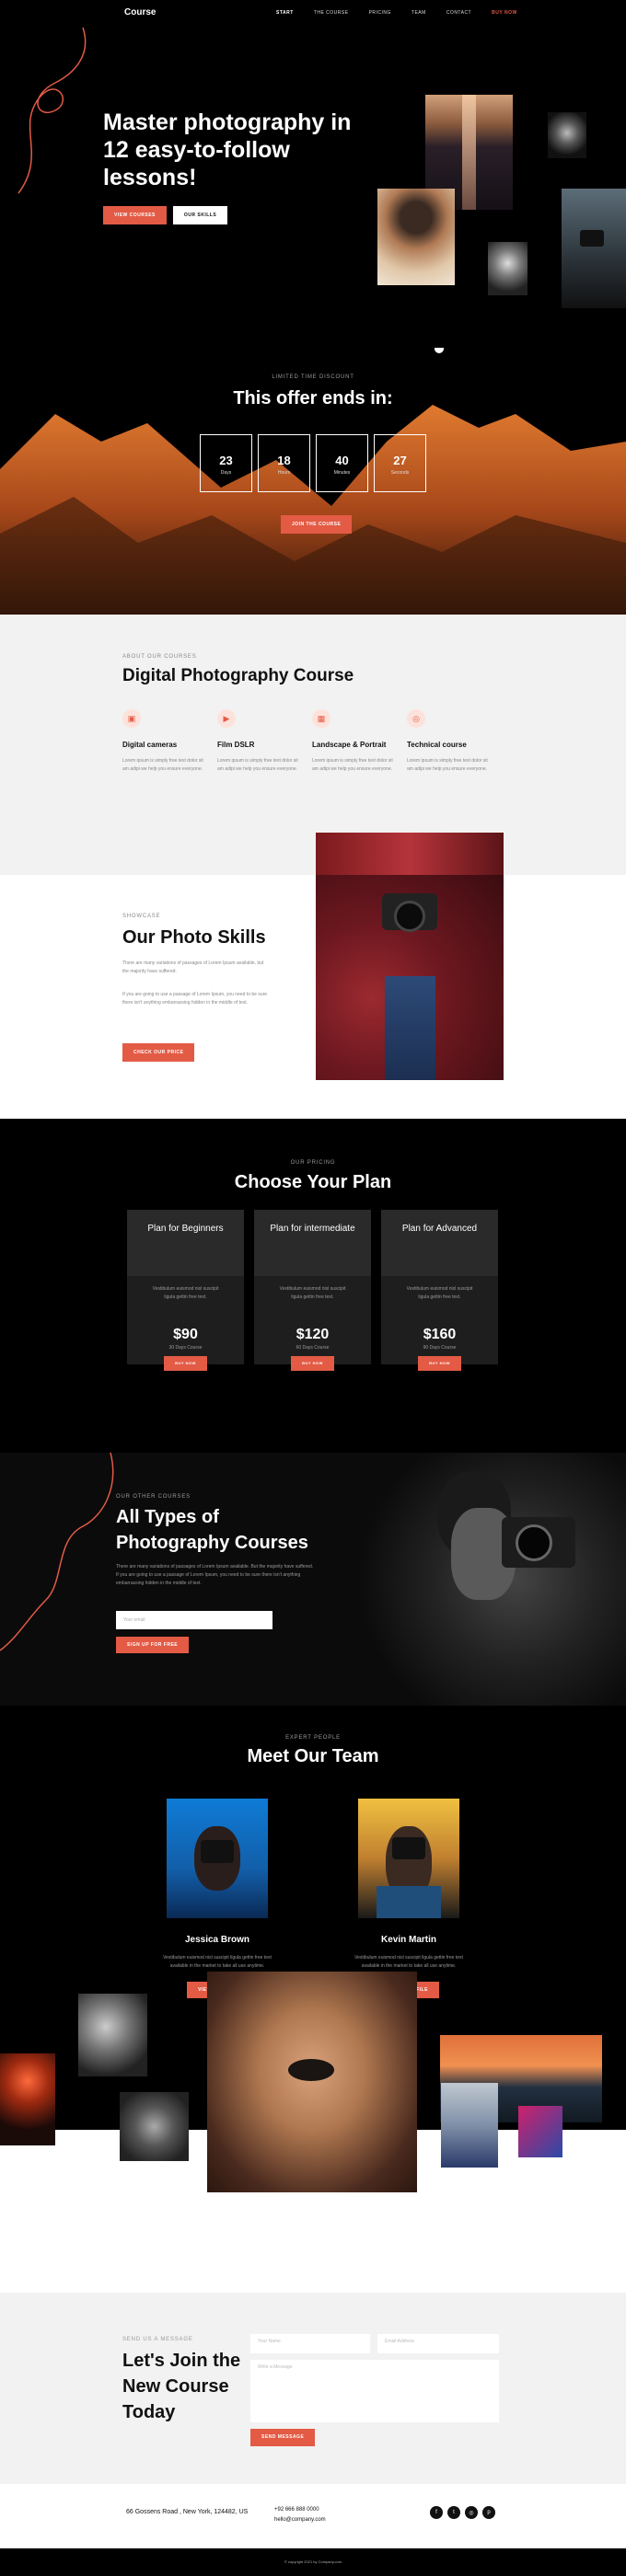 The width and height of the screenshot is (626, 2576). I want to click on view-courses-button: VIEW COURSES, so click(135, 215).